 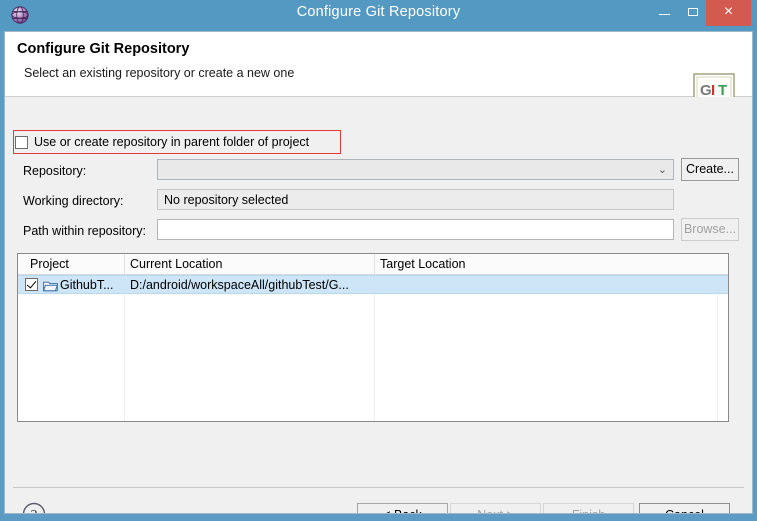 I want to click on title-bar: Configure Git Repository ×, so click(x=378, y=15).